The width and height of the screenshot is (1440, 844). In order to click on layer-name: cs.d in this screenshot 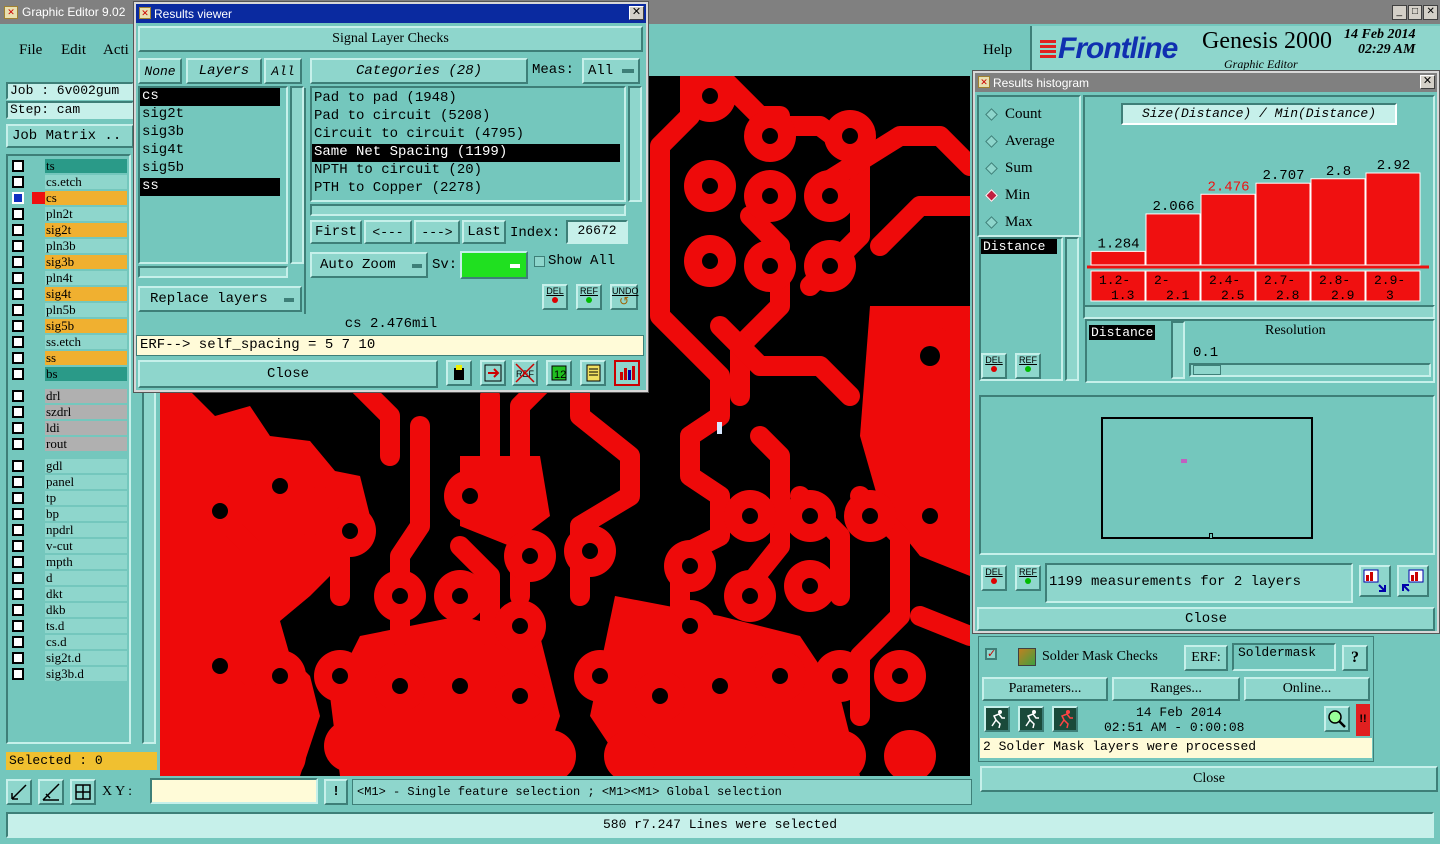, I will do `click(86, 642)`.